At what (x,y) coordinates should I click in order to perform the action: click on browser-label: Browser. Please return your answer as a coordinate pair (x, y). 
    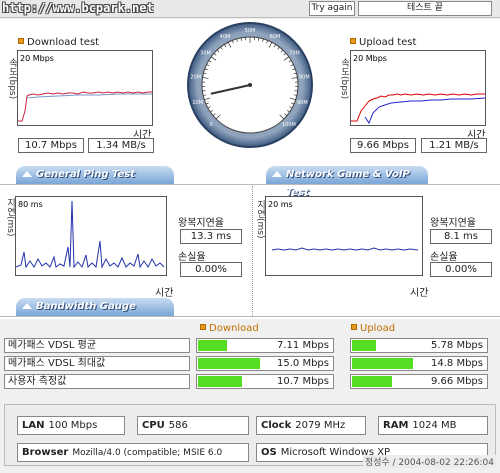
    Looking at the image, I should click on (45, 452).